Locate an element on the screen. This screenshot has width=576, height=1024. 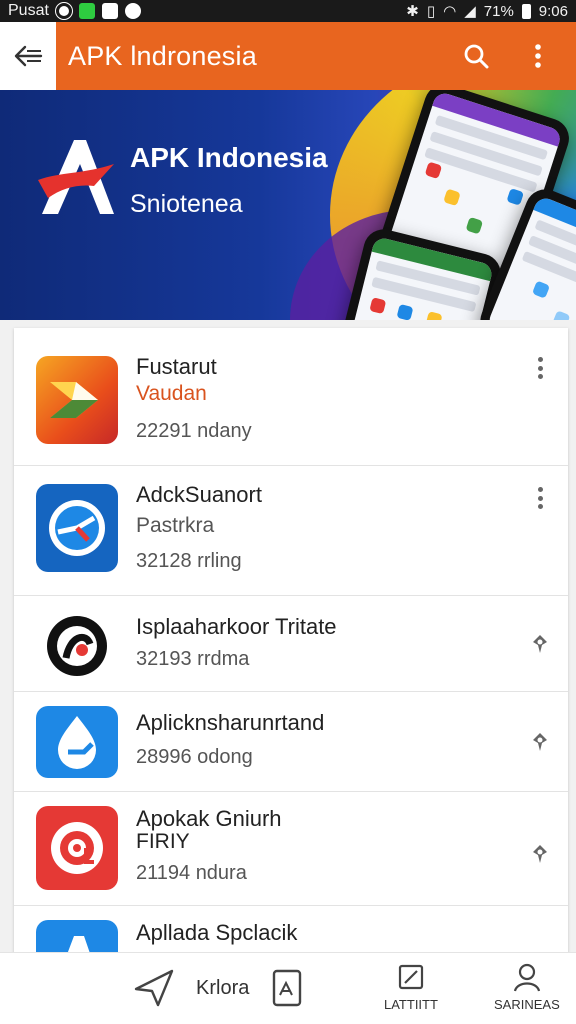
battery-icon is located at coordinates (526, 11).